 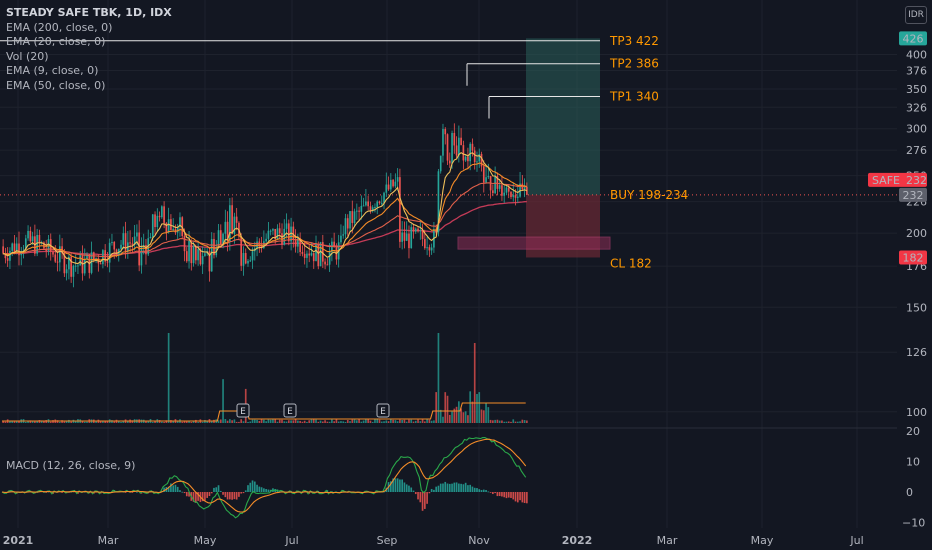 What do you see at coordinates (634, 96) in the screenshot?
I see `annotation-label-2: TP1 340` at bounding box center [634, 96].